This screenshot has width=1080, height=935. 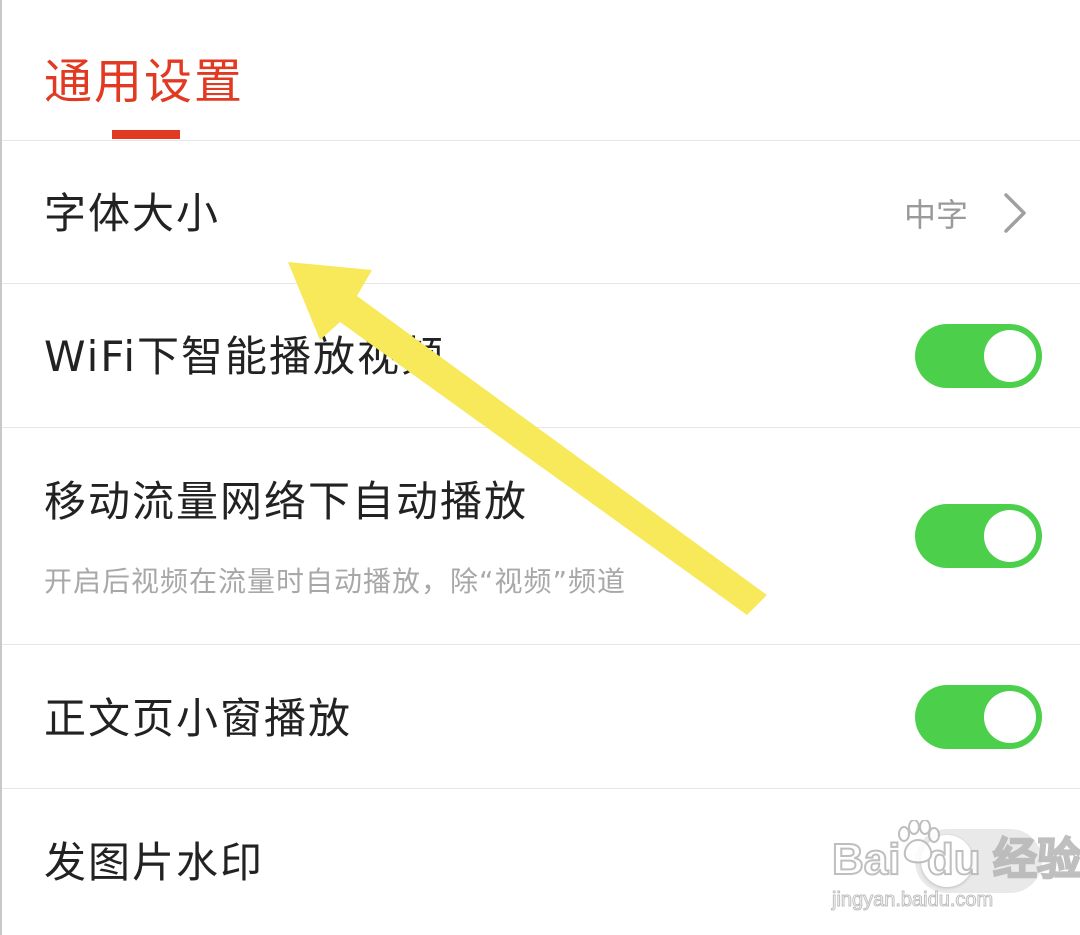 What do you see at coordinates (978, 717) in the screenshot?
I see `small-window-toggle` at bounding box center [978, 717].